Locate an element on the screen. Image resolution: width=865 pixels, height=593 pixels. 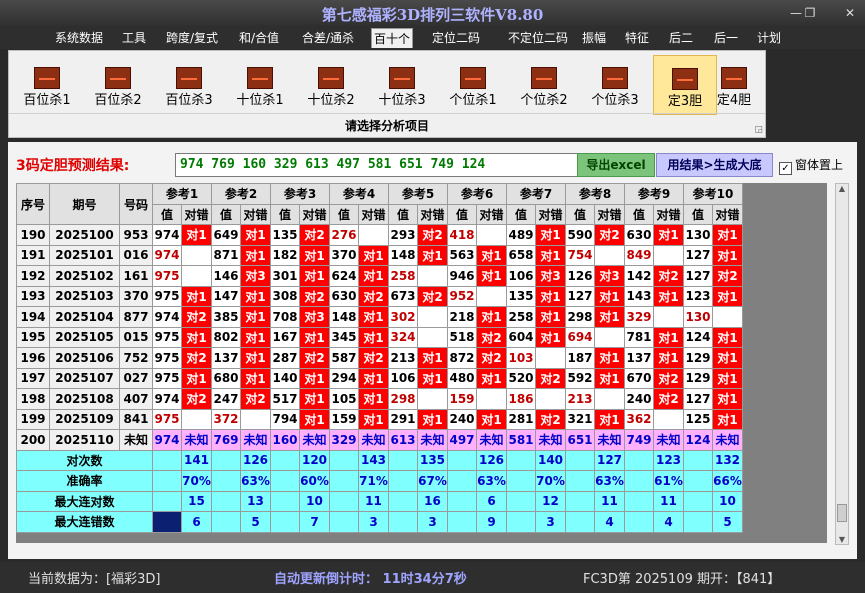
maximize-icon: ❐ is located at coordinates (810, 13).